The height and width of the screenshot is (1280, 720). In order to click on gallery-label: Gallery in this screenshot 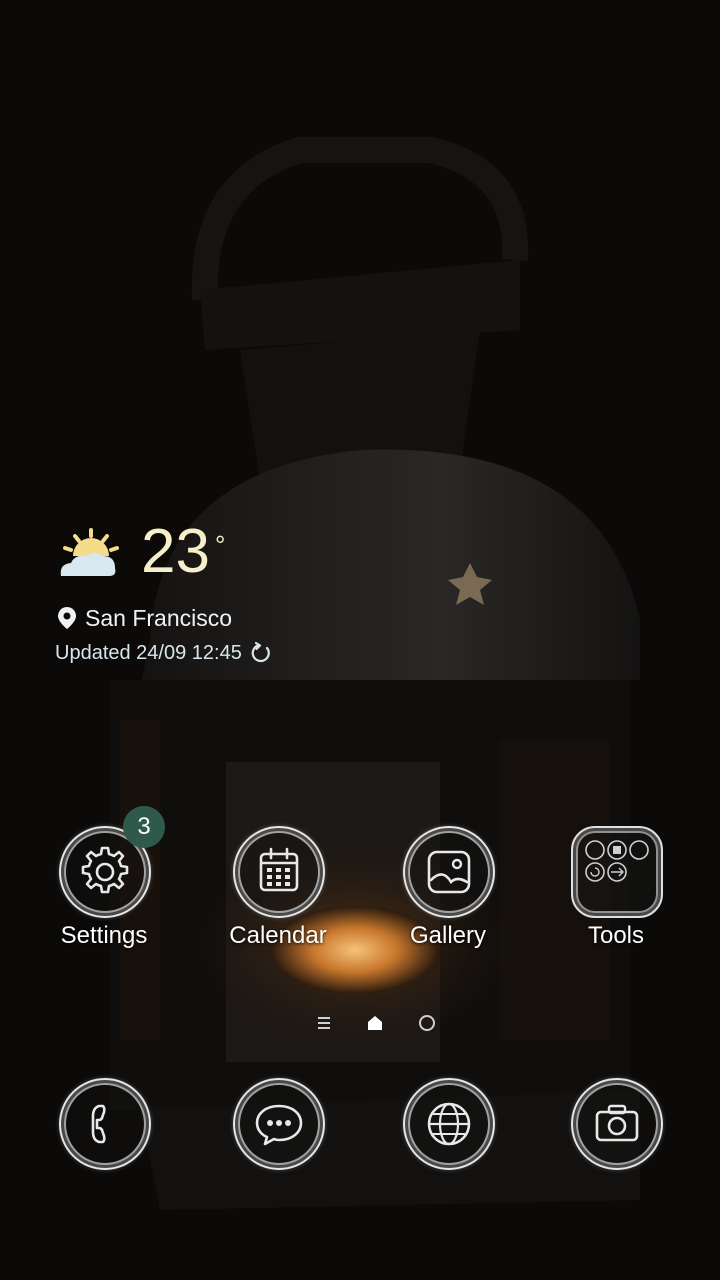, I will do `click(448, 935)`.